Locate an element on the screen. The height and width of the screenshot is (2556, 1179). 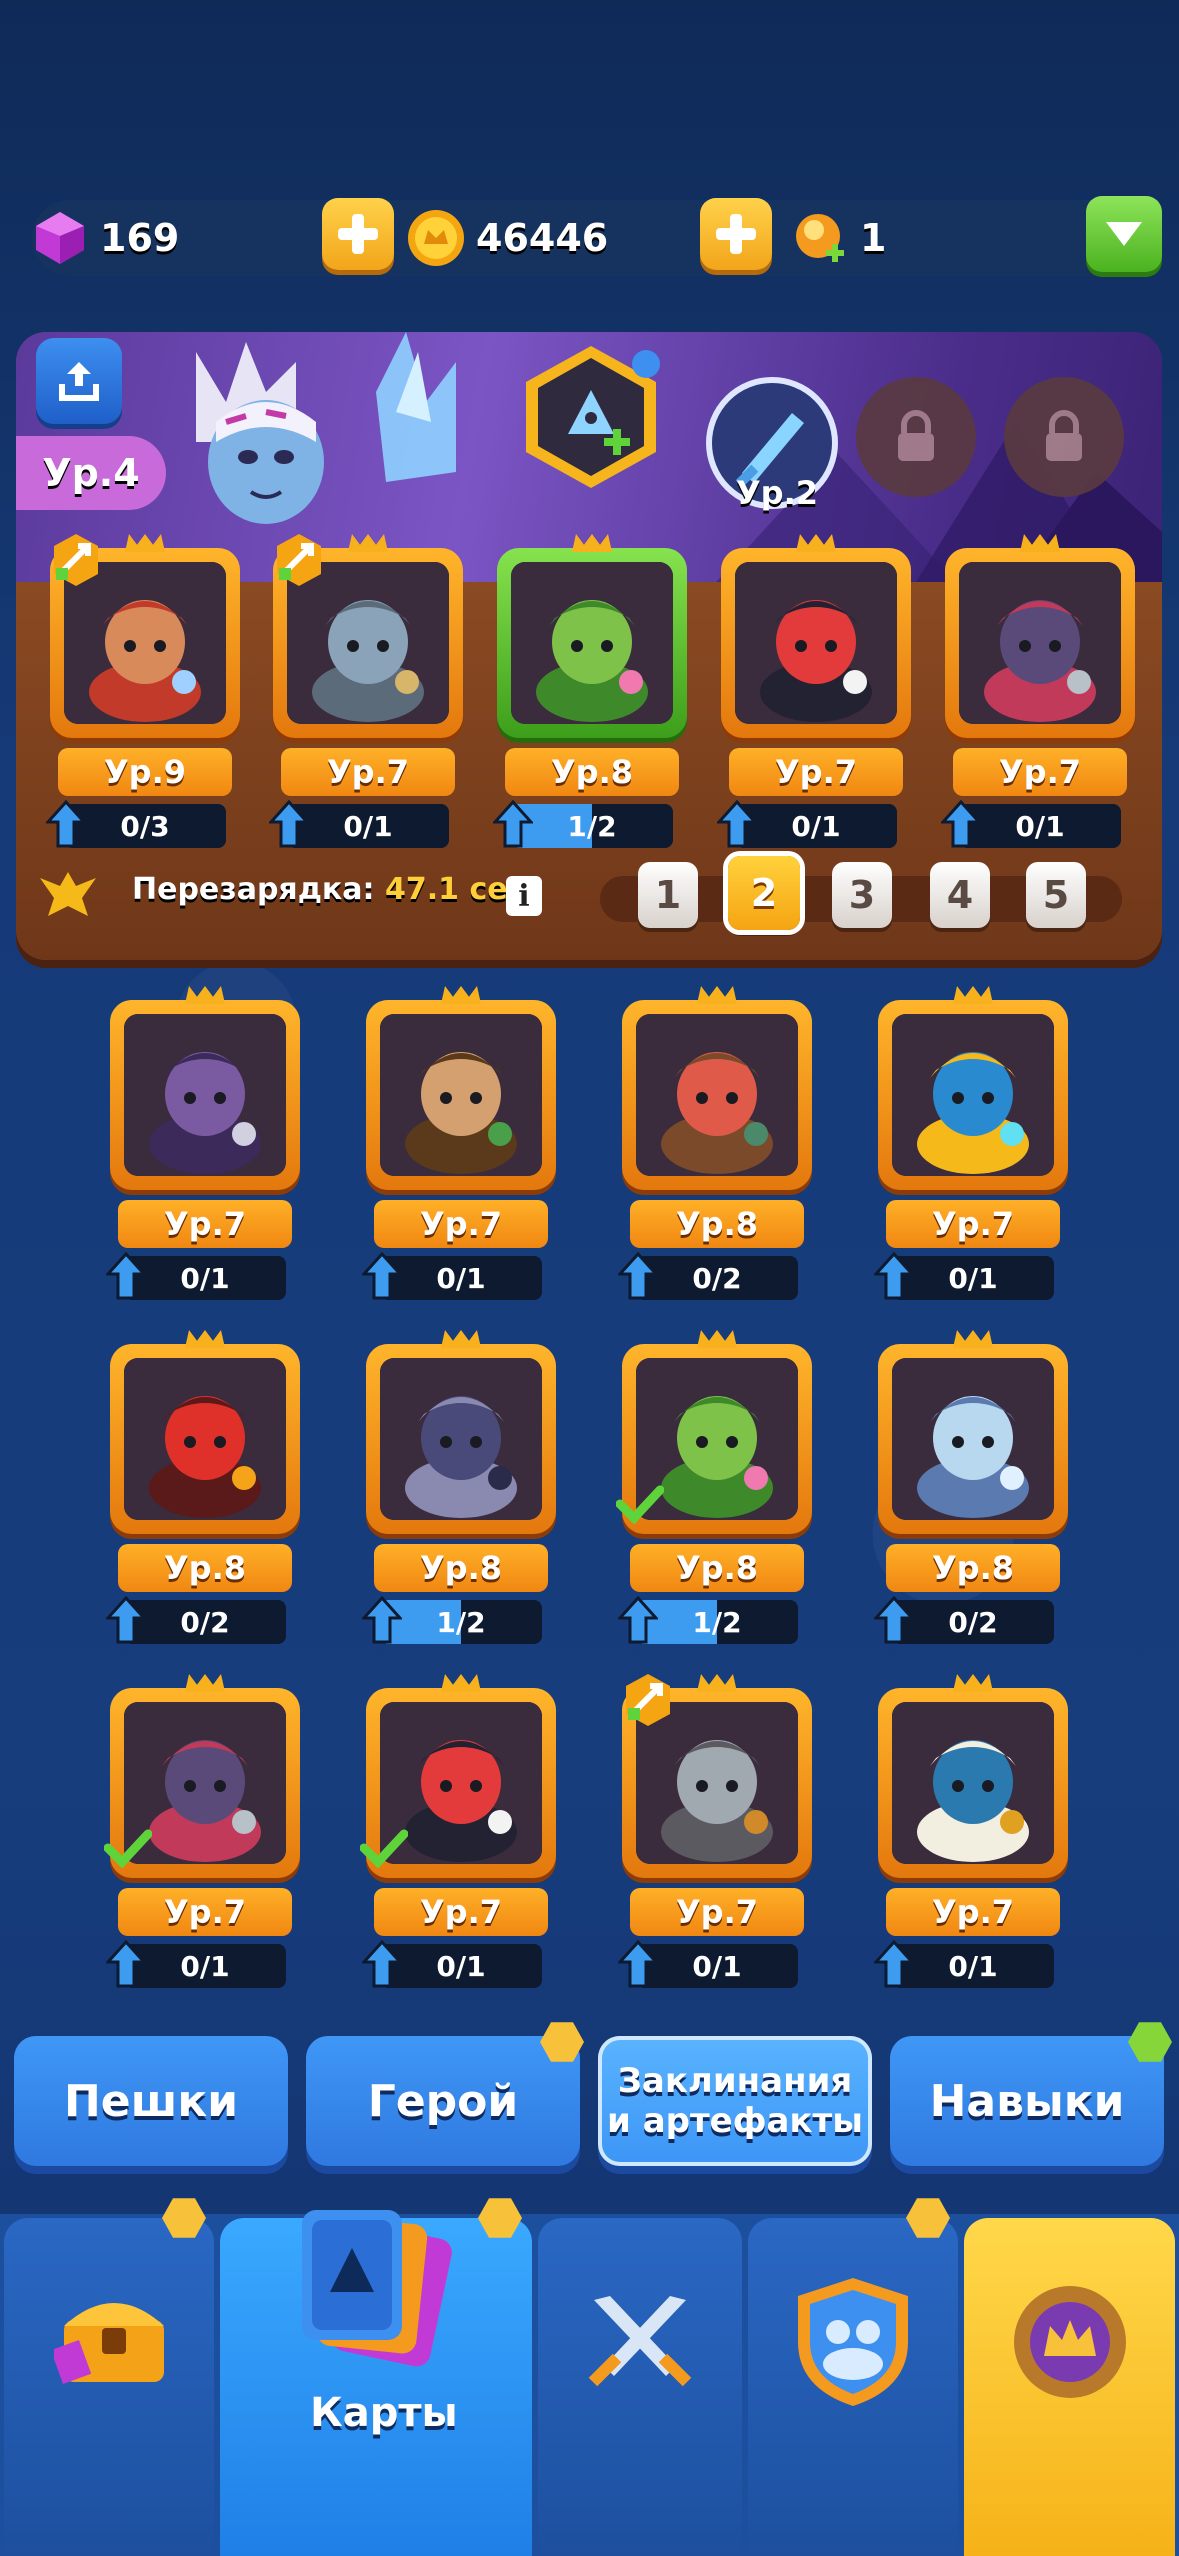
leprechaun-portrait-icon is located at coordinates (461, 1095).